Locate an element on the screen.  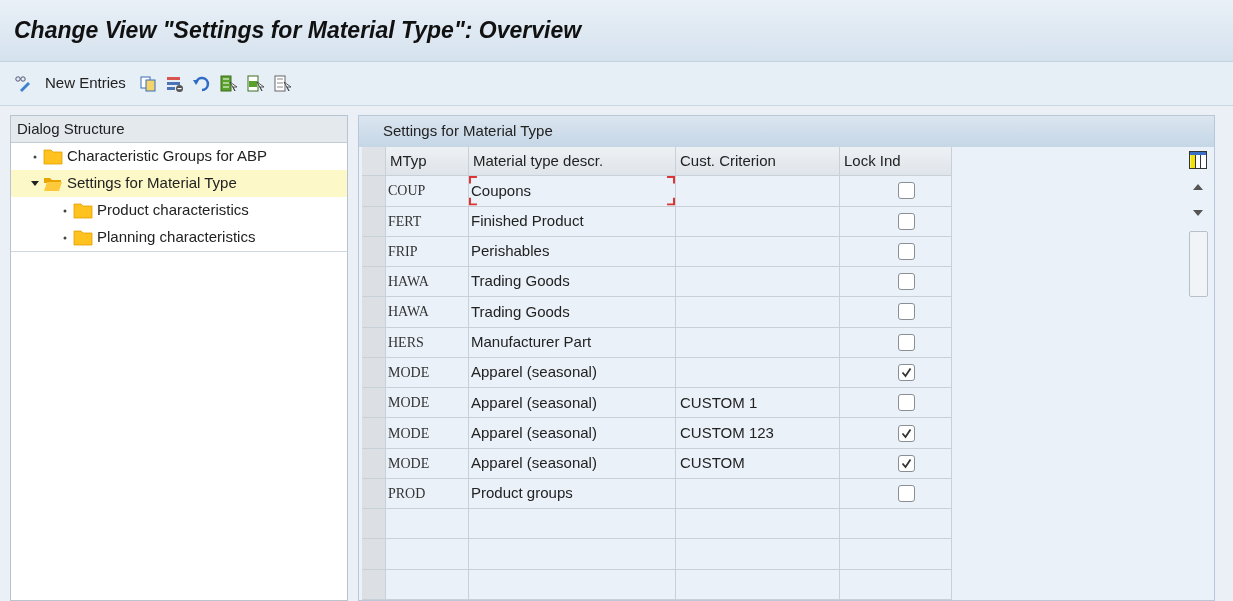
panel-header: Settings for Material Type is located at coordinates (786, 131).